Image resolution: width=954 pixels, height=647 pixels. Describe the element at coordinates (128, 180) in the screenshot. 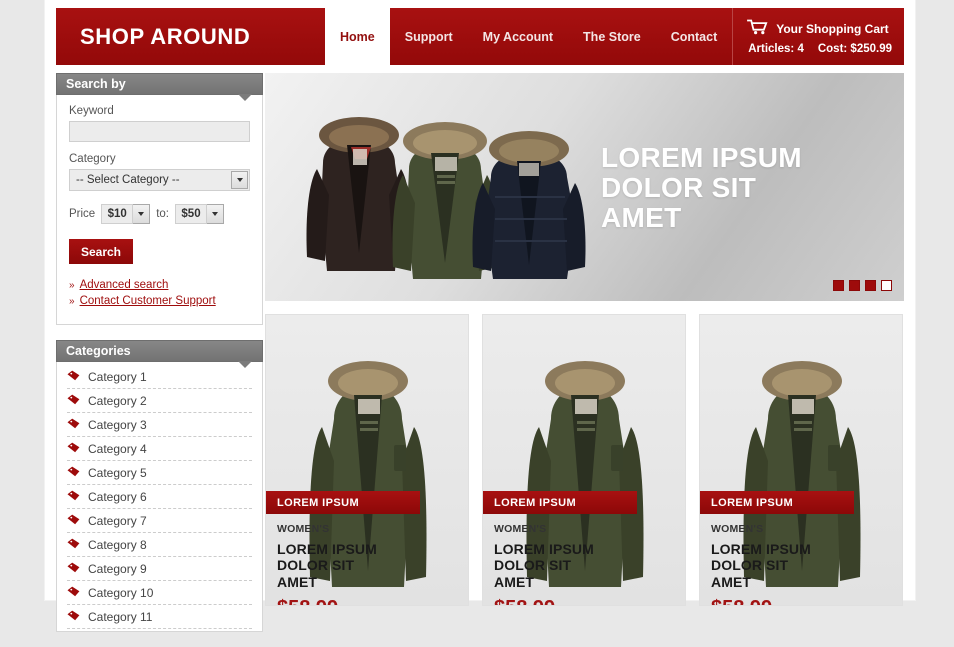

I see `category-select-value: -- Select Category --` at that location.